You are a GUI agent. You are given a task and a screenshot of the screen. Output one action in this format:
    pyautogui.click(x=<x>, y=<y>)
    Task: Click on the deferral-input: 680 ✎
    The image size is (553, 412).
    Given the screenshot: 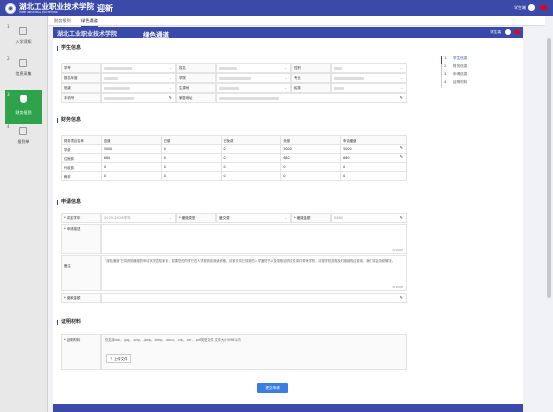 What is the action you would take?
    pyautogui.click(x=373, y=158)
    